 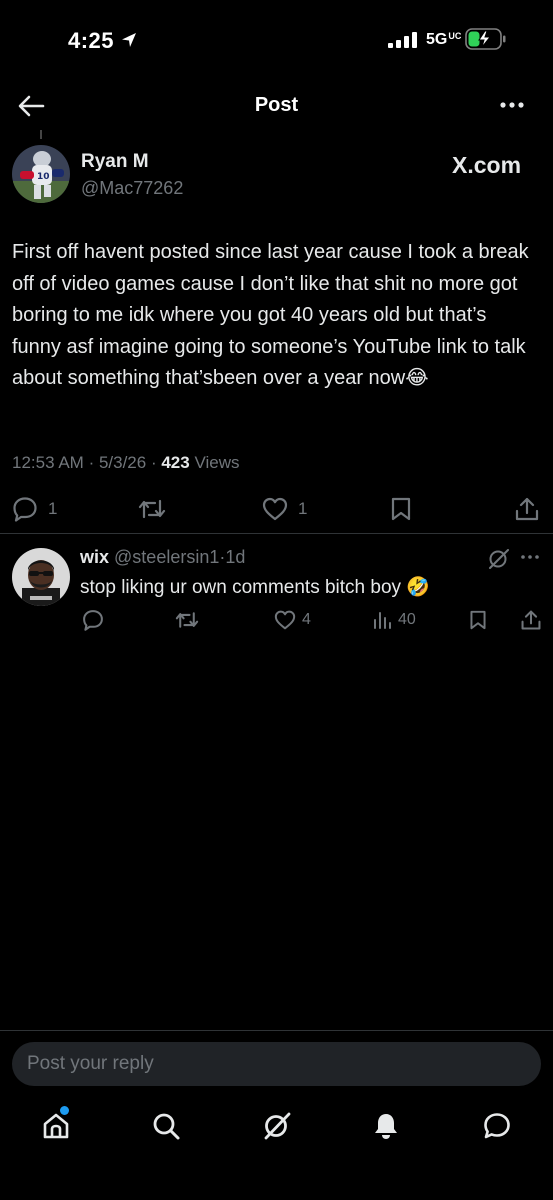 I want to click on reply-author-handle: @steelersin1, so click(x=166, y=557).